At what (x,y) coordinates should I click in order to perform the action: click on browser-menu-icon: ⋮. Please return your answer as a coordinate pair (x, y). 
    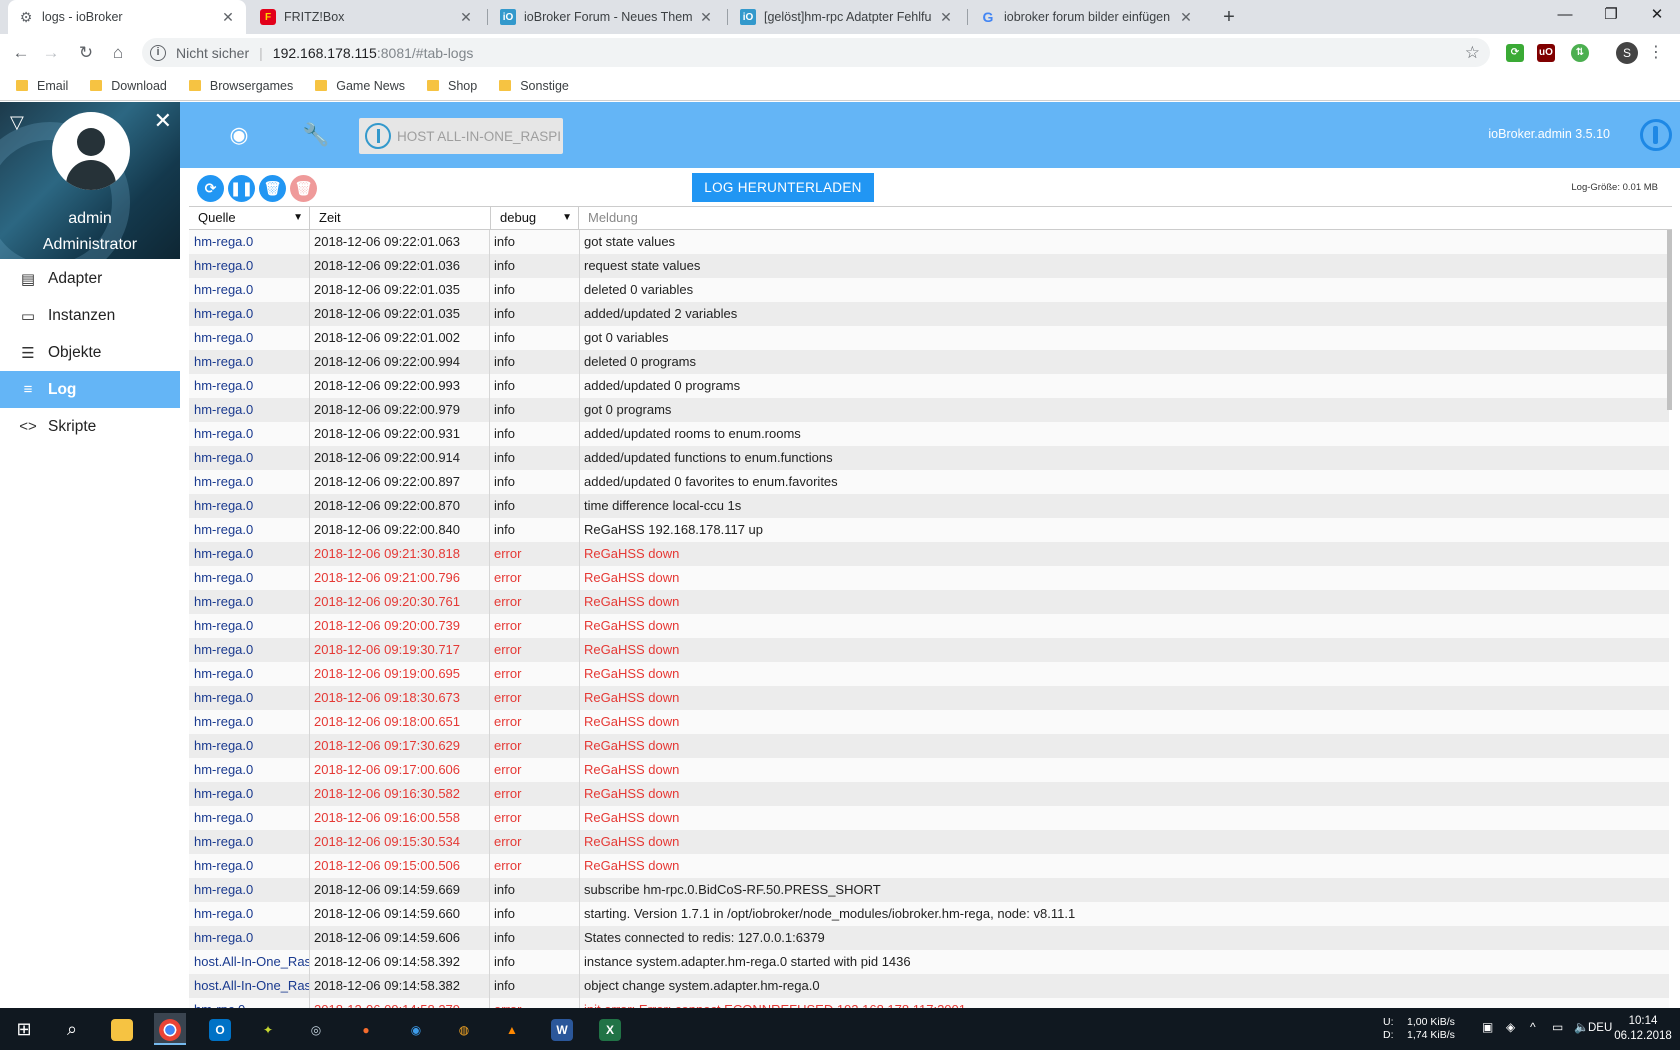
    Looking at the image, I should click on (1656, 52).